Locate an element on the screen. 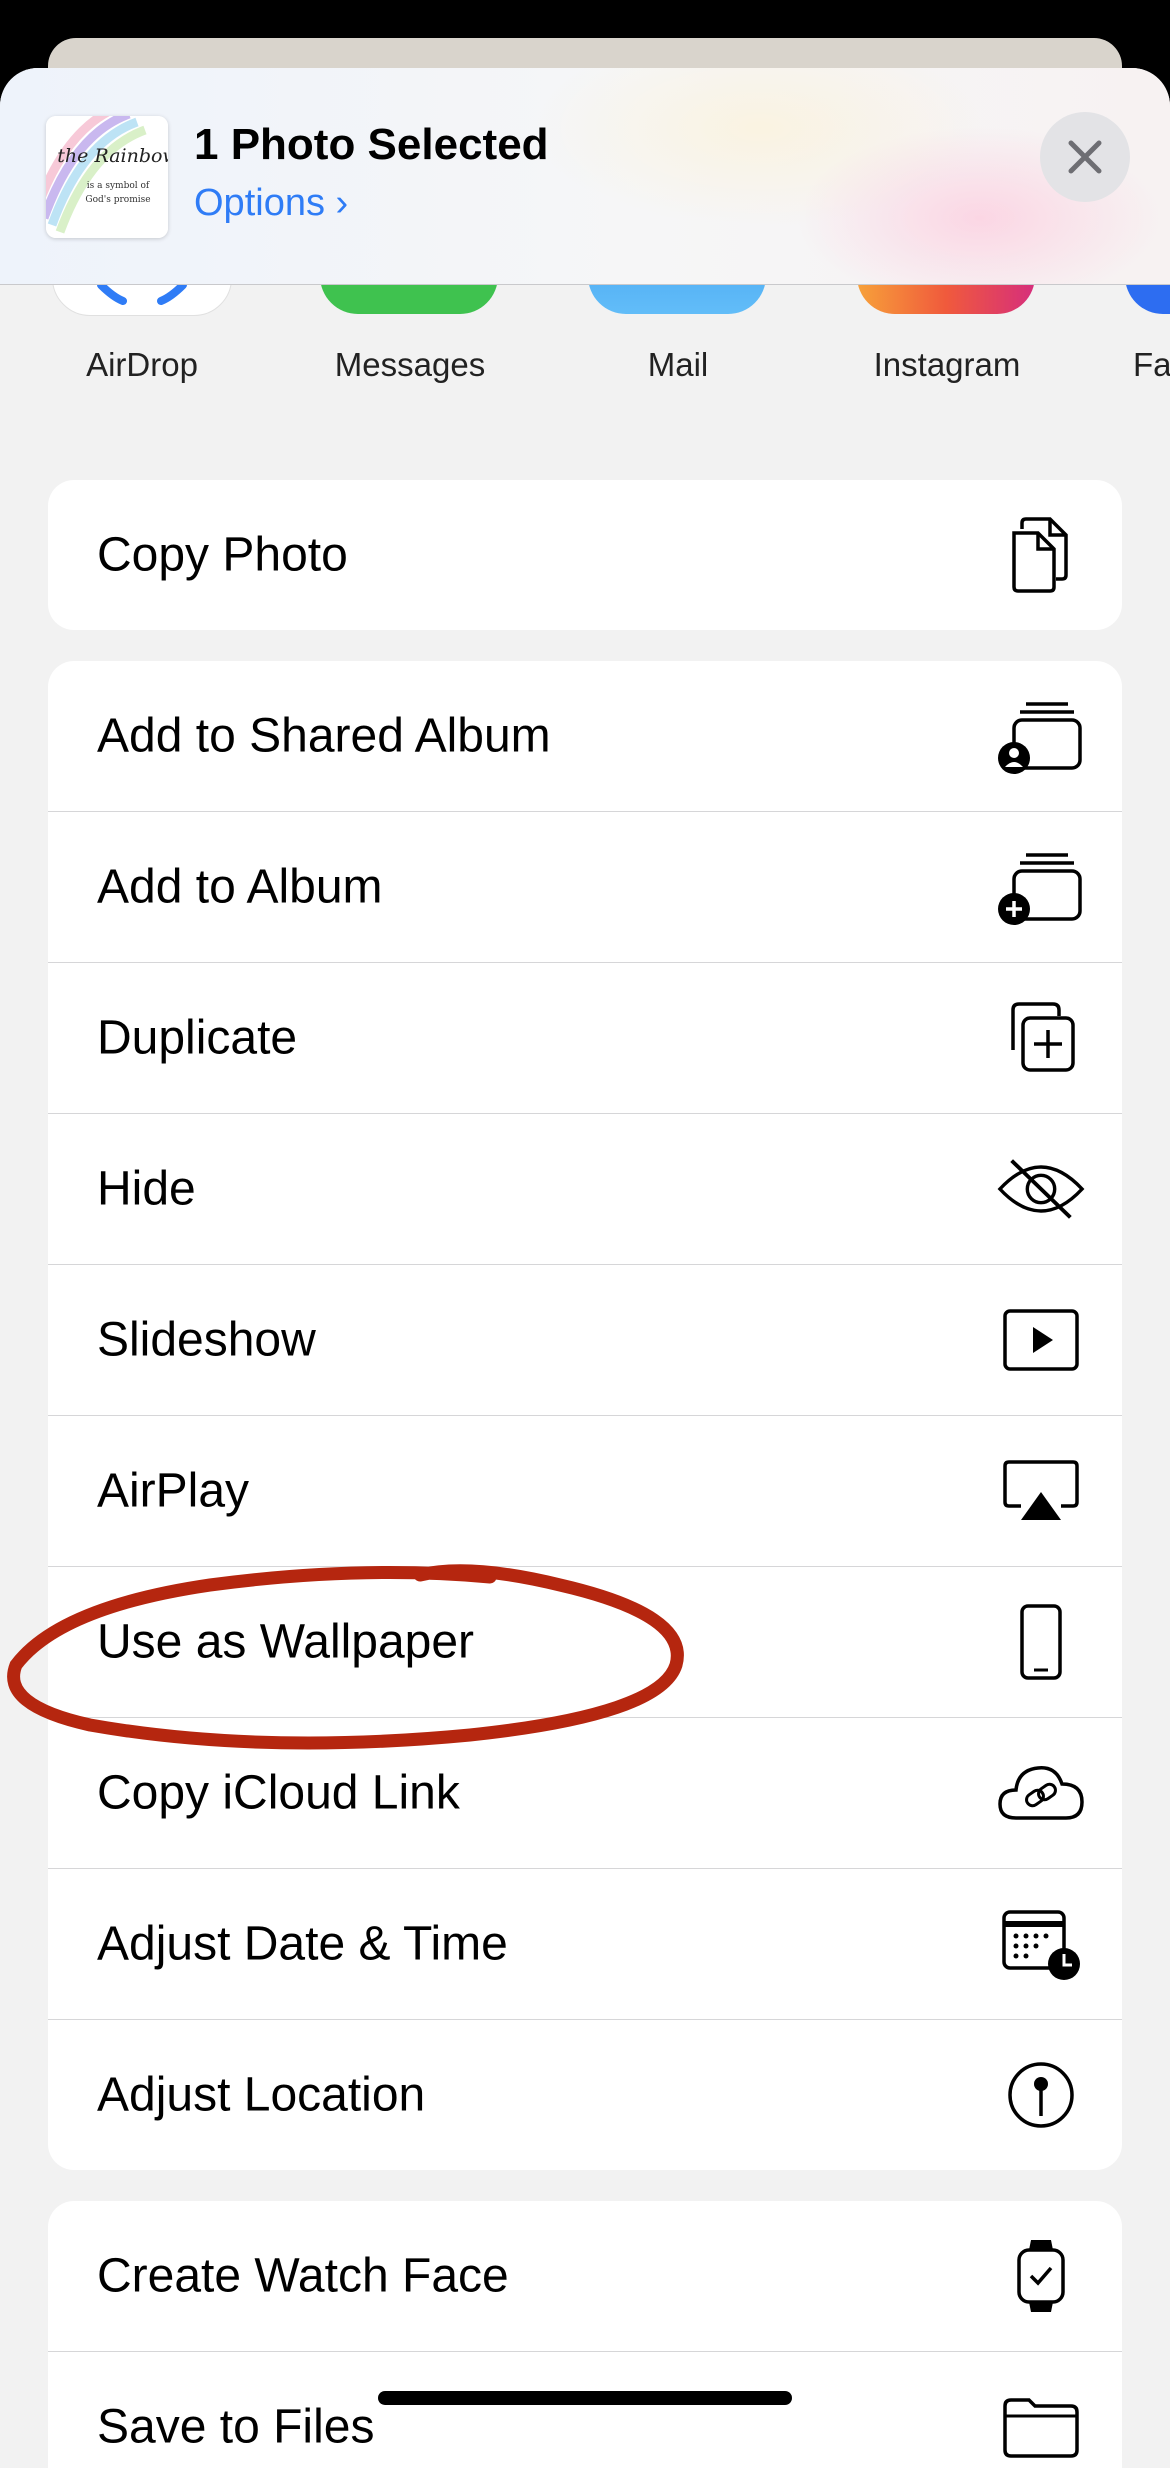 The height and width of the screenshot is (2468, 1170). folder-icon is located at coordinates (1041, 2425).